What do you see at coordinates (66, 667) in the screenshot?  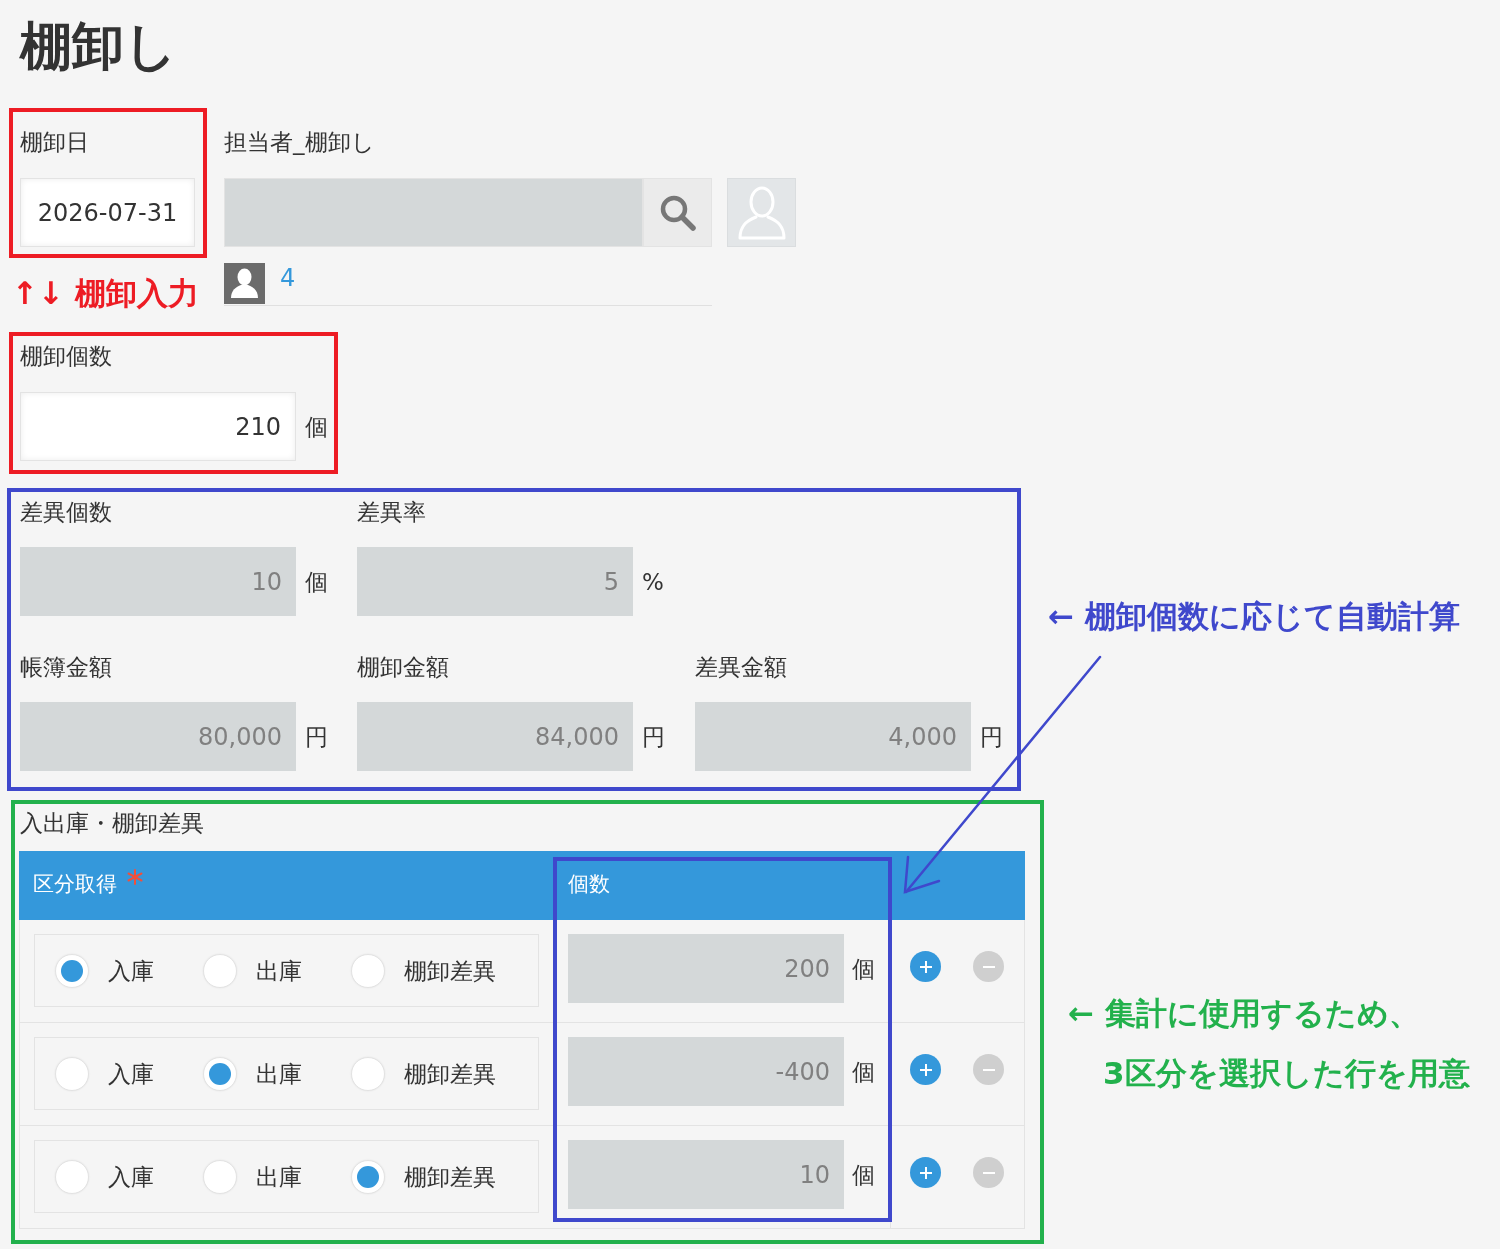 I see `field-label: 帳簿金額` at bounding box center [66, 667].